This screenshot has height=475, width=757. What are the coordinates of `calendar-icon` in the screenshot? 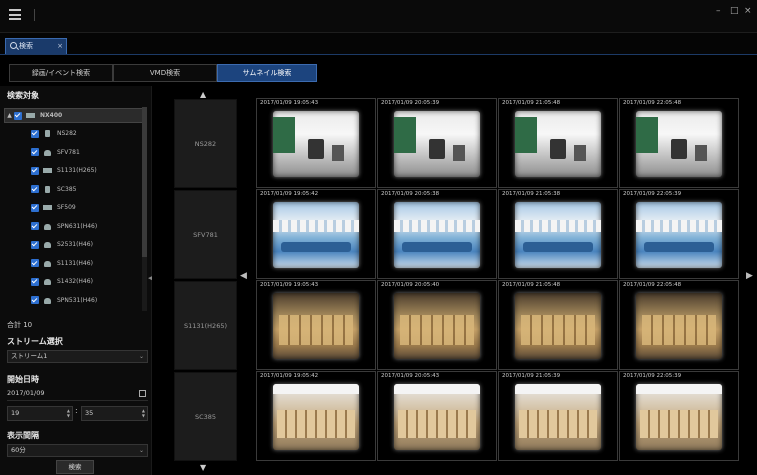 It's located at (142, 393).